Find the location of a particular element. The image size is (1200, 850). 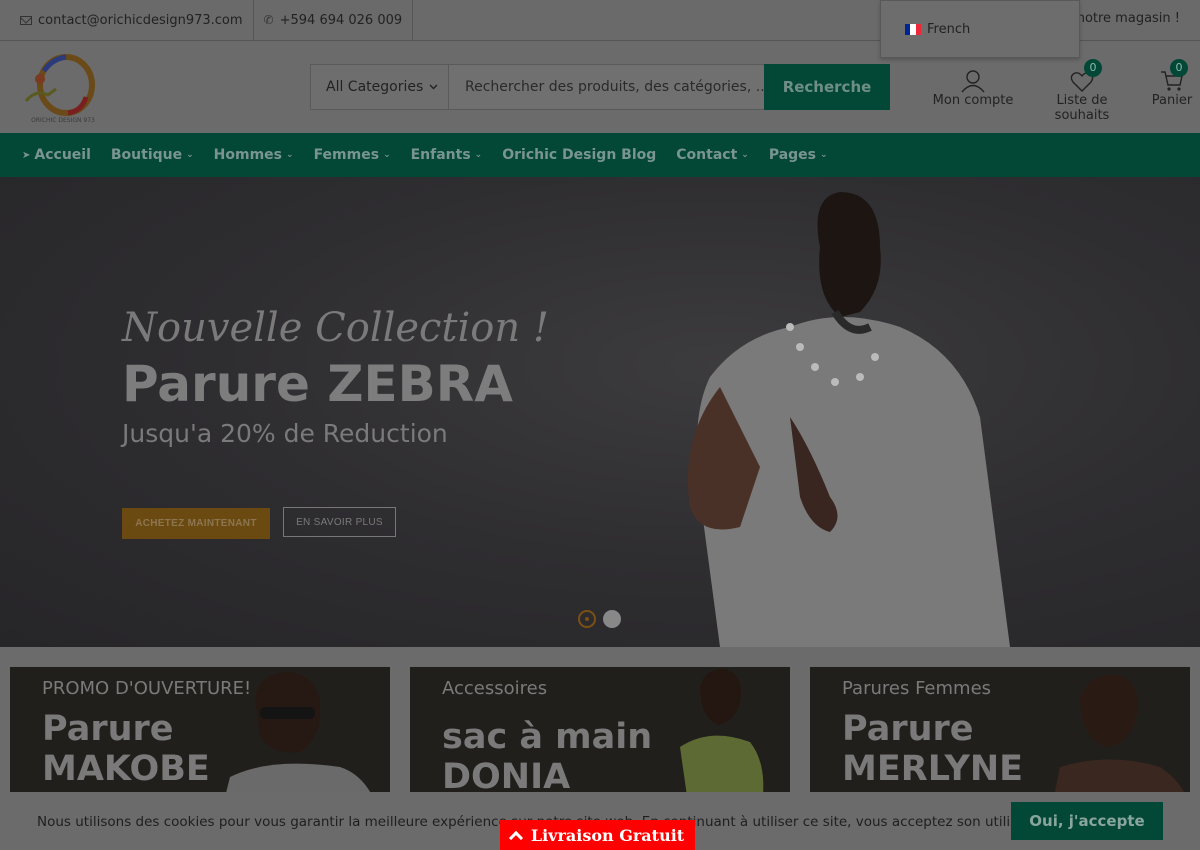

nav-item-hommes: Hommes ⌄ is located at coordinates (254, 155).